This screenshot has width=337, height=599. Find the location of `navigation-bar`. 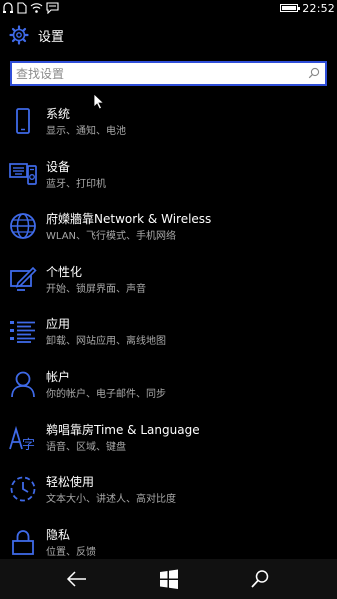

navigation-bar is located at coordinates (168, 579).